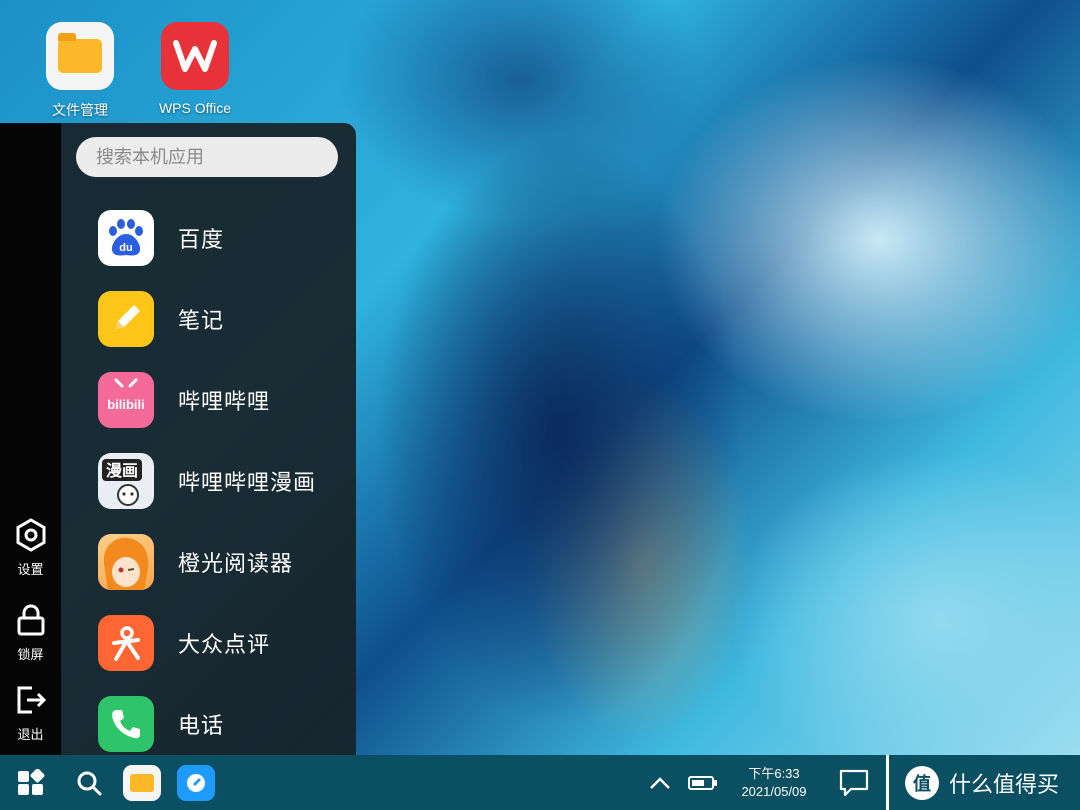 Image resolution: width=1080 pixels, height=810 pixels. I want to click on lock-label: 锁屏, so click(30, 654).